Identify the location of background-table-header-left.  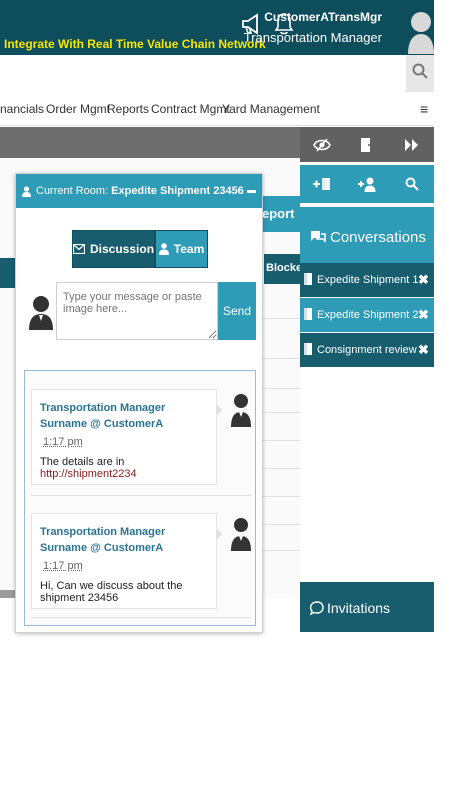
(7, 273).